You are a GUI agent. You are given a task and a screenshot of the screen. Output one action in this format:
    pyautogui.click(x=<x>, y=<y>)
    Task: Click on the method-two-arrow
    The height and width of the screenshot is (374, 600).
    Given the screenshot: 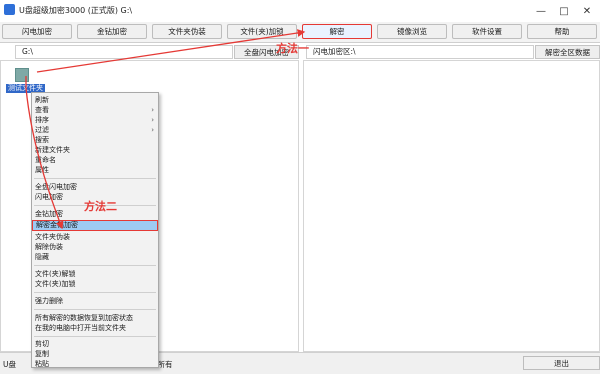 What is the action you would take?
    pyautogui.click(x=44, y=153)
    